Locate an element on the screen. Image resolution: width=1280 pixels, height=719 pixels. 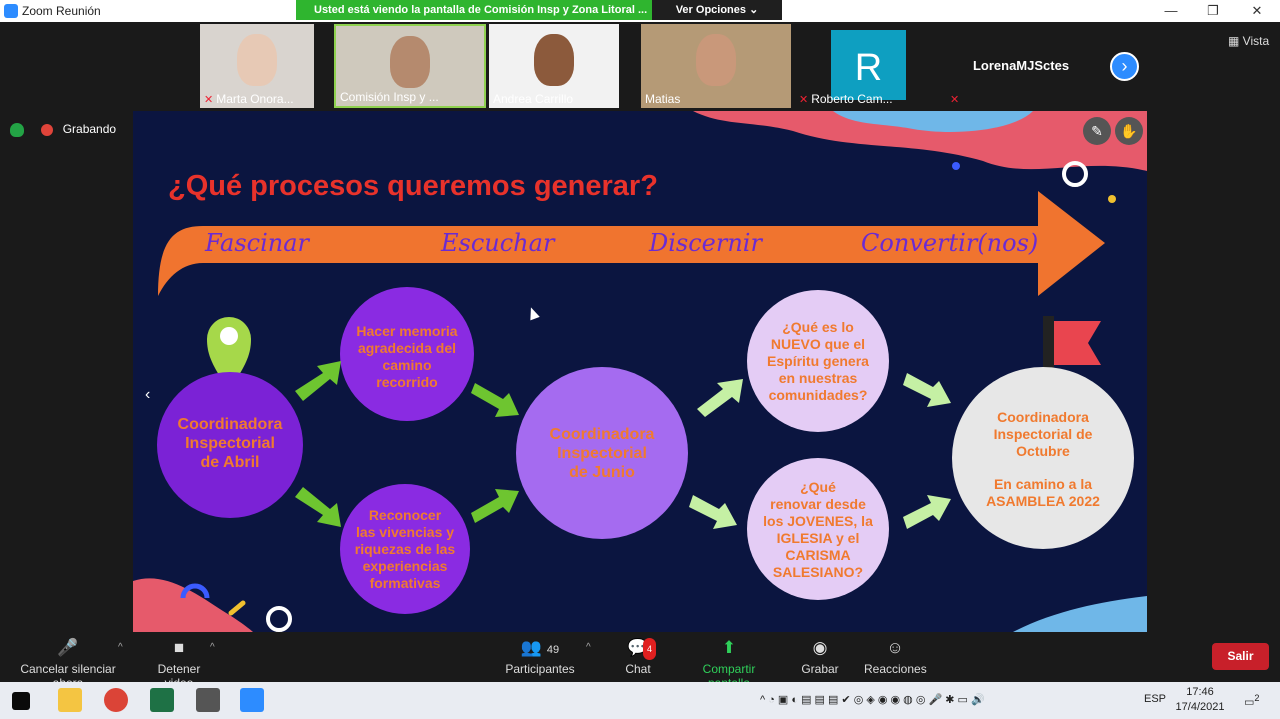
start-windows-icon is located at coordinates (21, 701).